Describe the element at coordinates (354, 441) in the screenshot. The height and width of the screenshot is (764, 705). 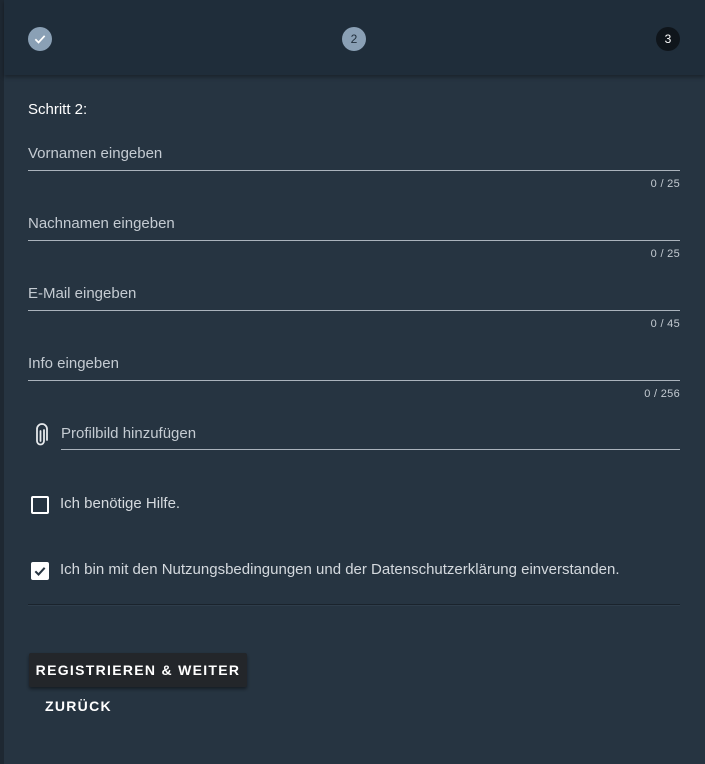
I see `profile-image-file-input: Profilbild hinzufügen` at that location.